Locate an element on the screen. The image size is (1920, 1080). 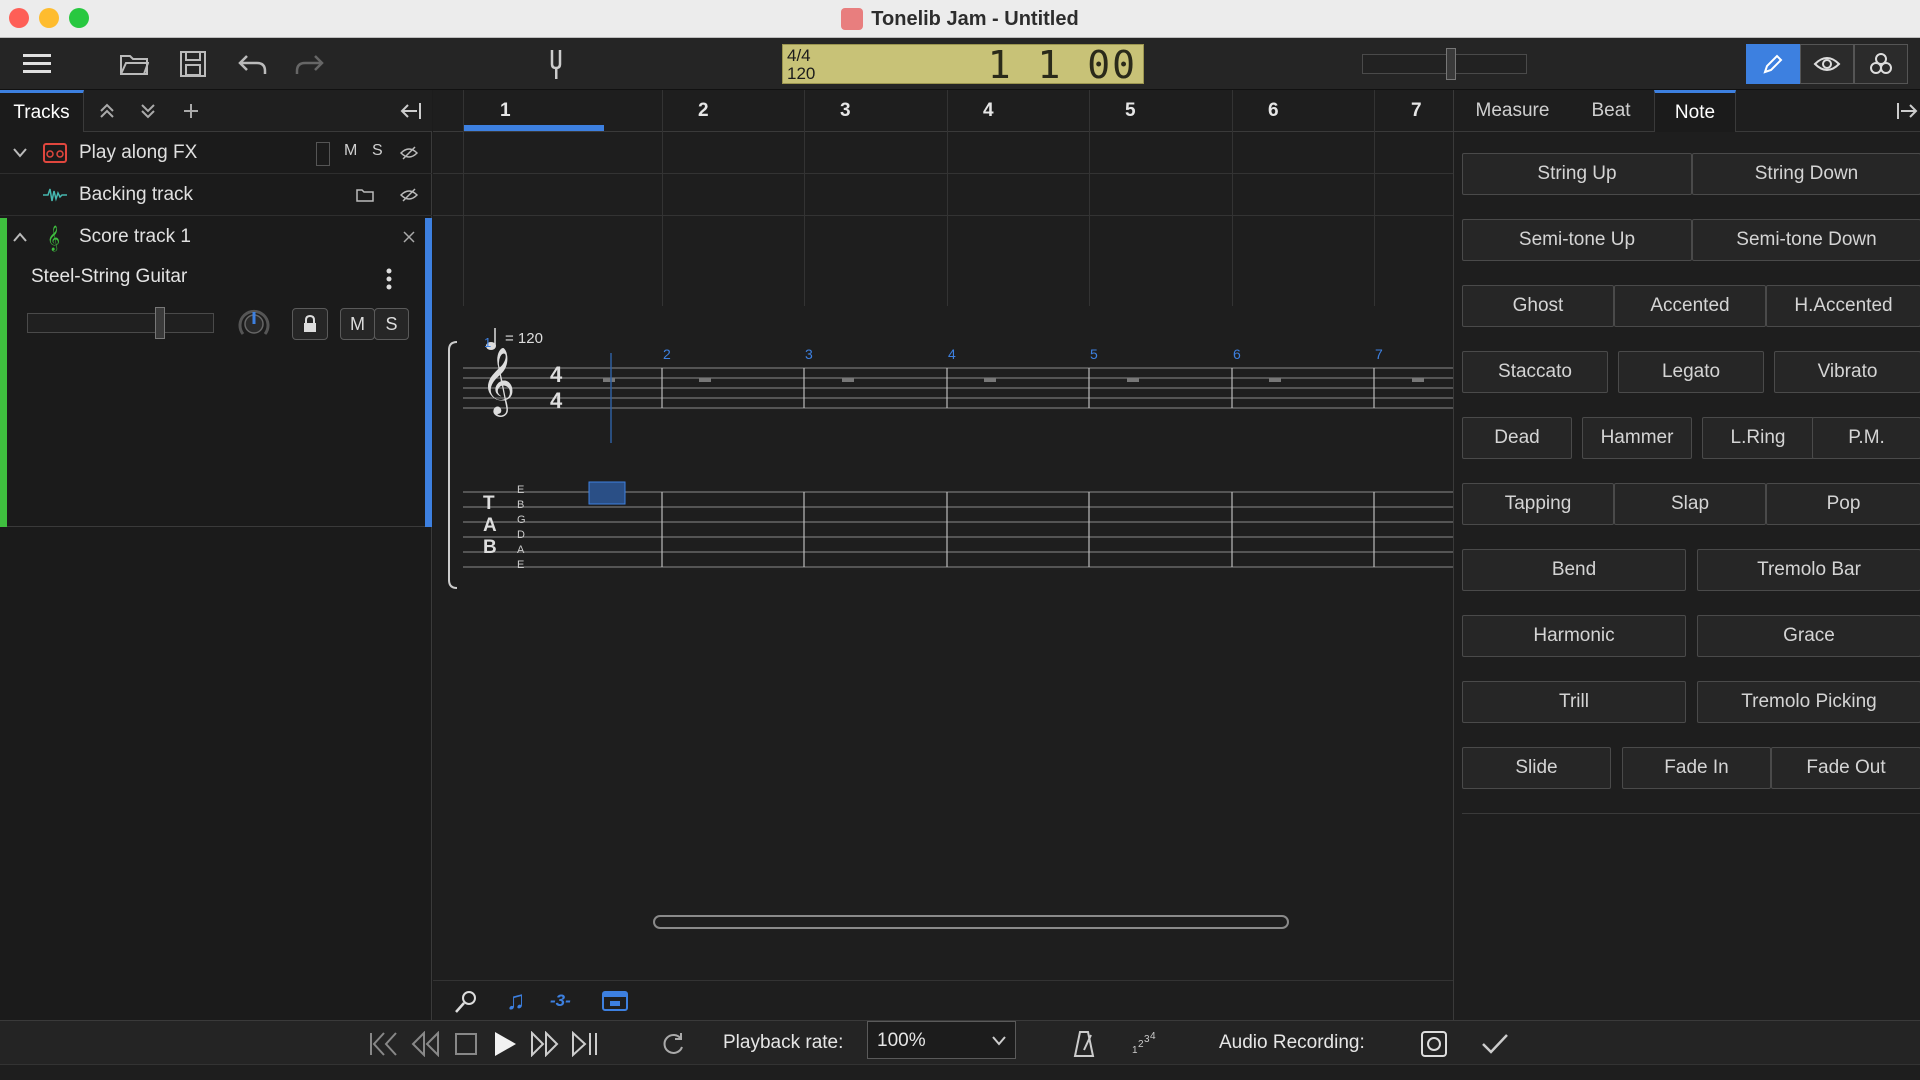
zoom-icon is located at coordinates (466, 1002).